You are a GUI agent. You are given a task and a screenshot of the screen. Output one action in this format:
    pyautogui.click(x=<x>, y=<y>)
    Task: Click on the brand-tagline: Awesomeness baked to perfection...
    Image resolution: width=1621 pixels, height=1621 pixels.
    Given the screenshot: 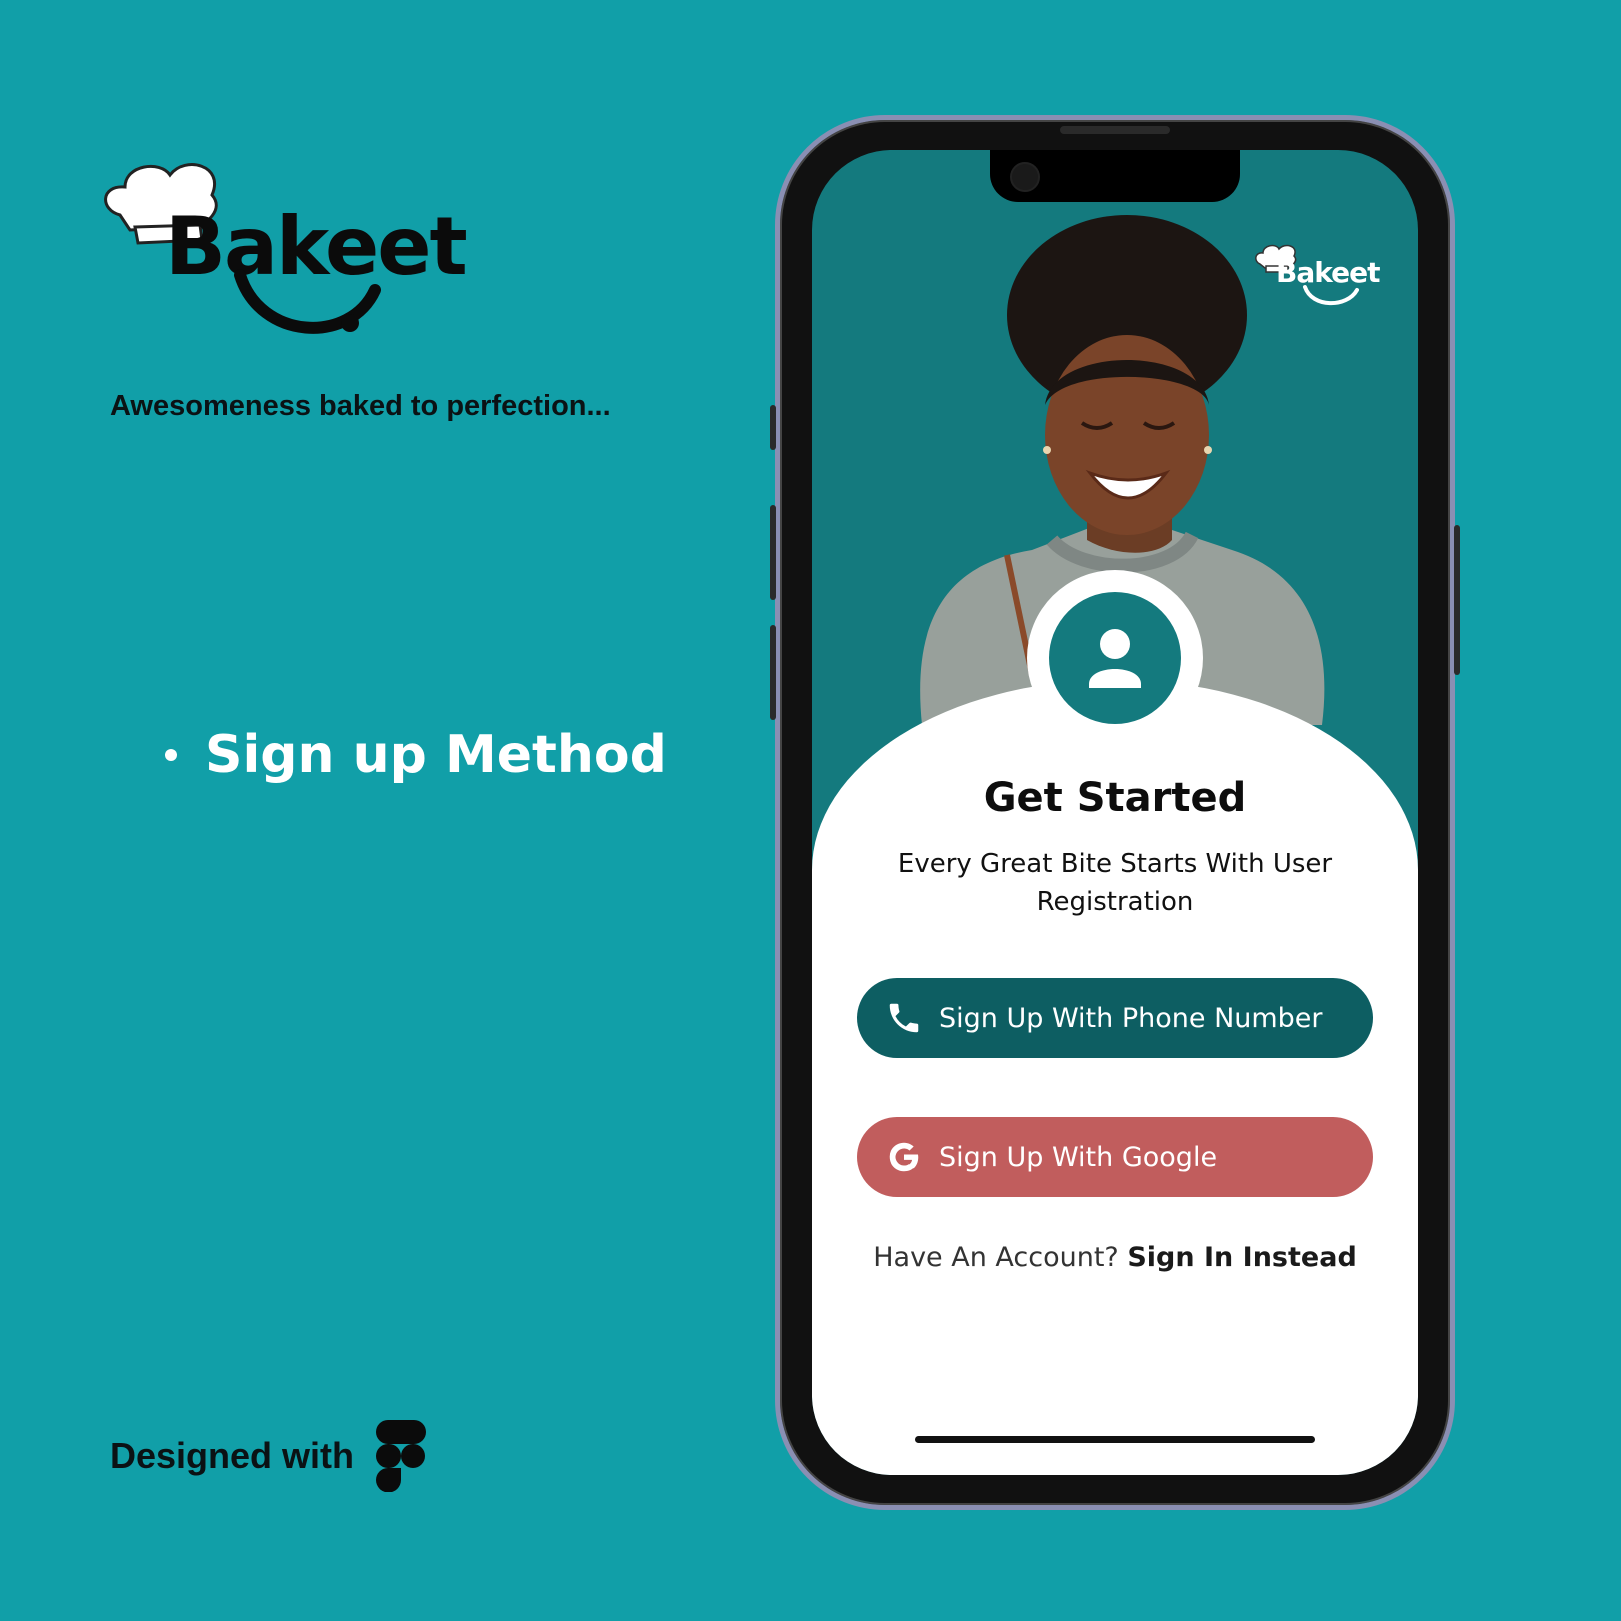 What is the action you would take?
    pyautogui.click(x=360, y=406)
    